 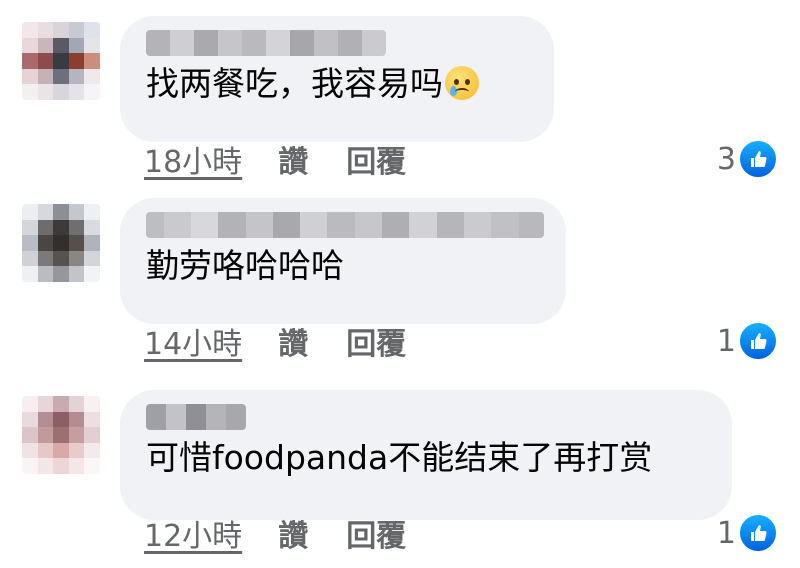 I want to click on comment-bubble: 勤劳咯哈哈哈, so click(x=343, y=261).